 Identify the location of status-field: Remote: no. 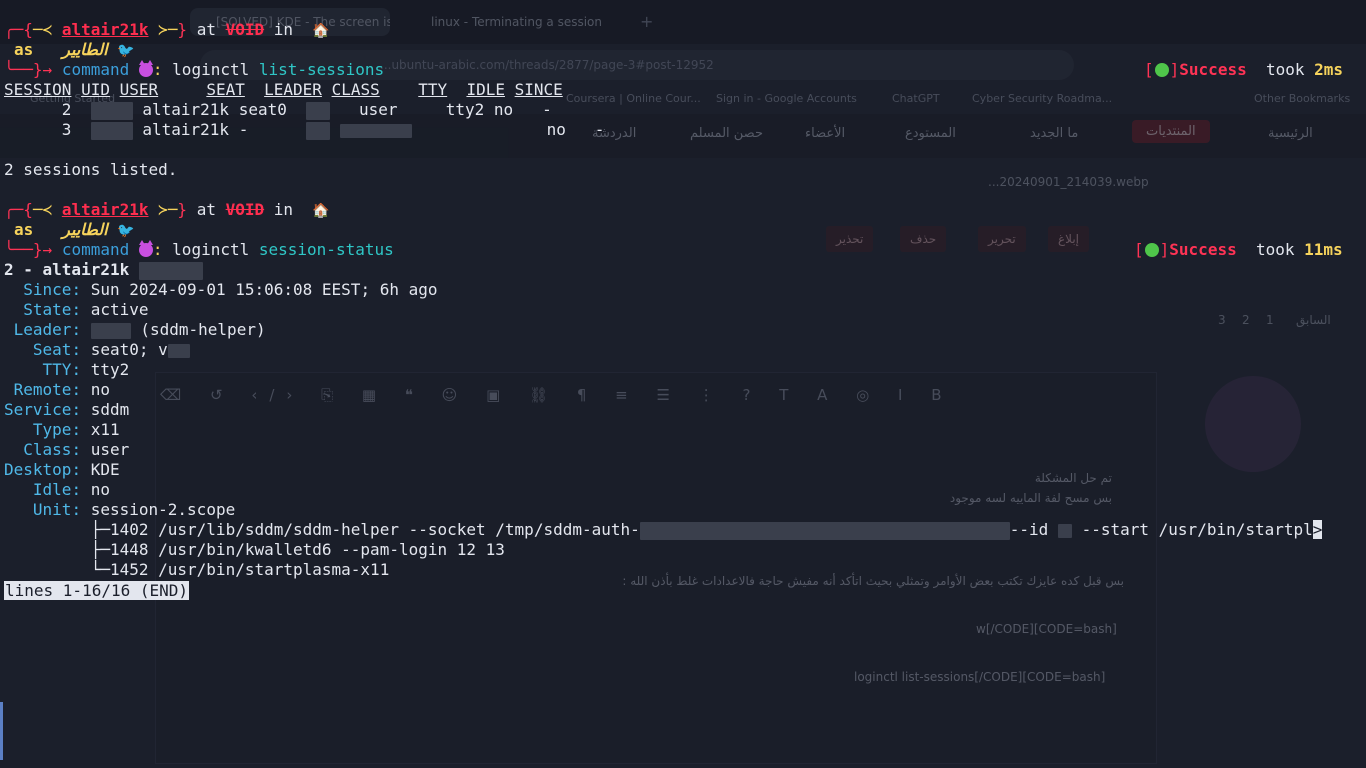
(61, 389).